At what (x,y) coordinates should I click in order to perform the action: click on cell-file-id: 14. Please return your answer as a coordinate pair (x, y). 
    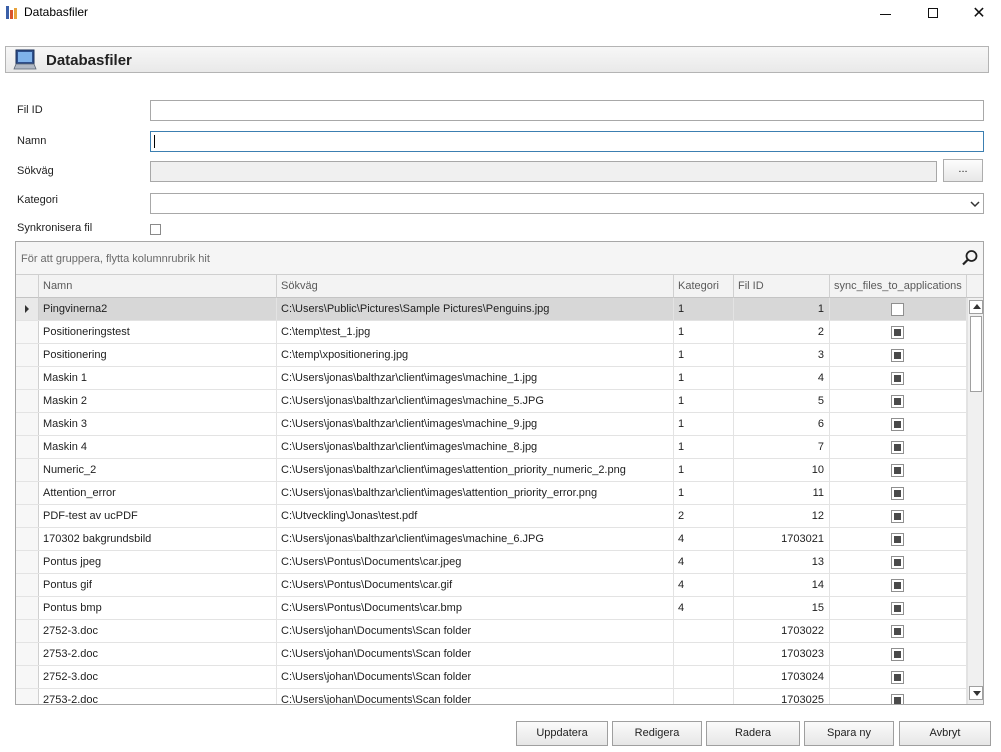
    Looking at the image, I should click on (782, 585).